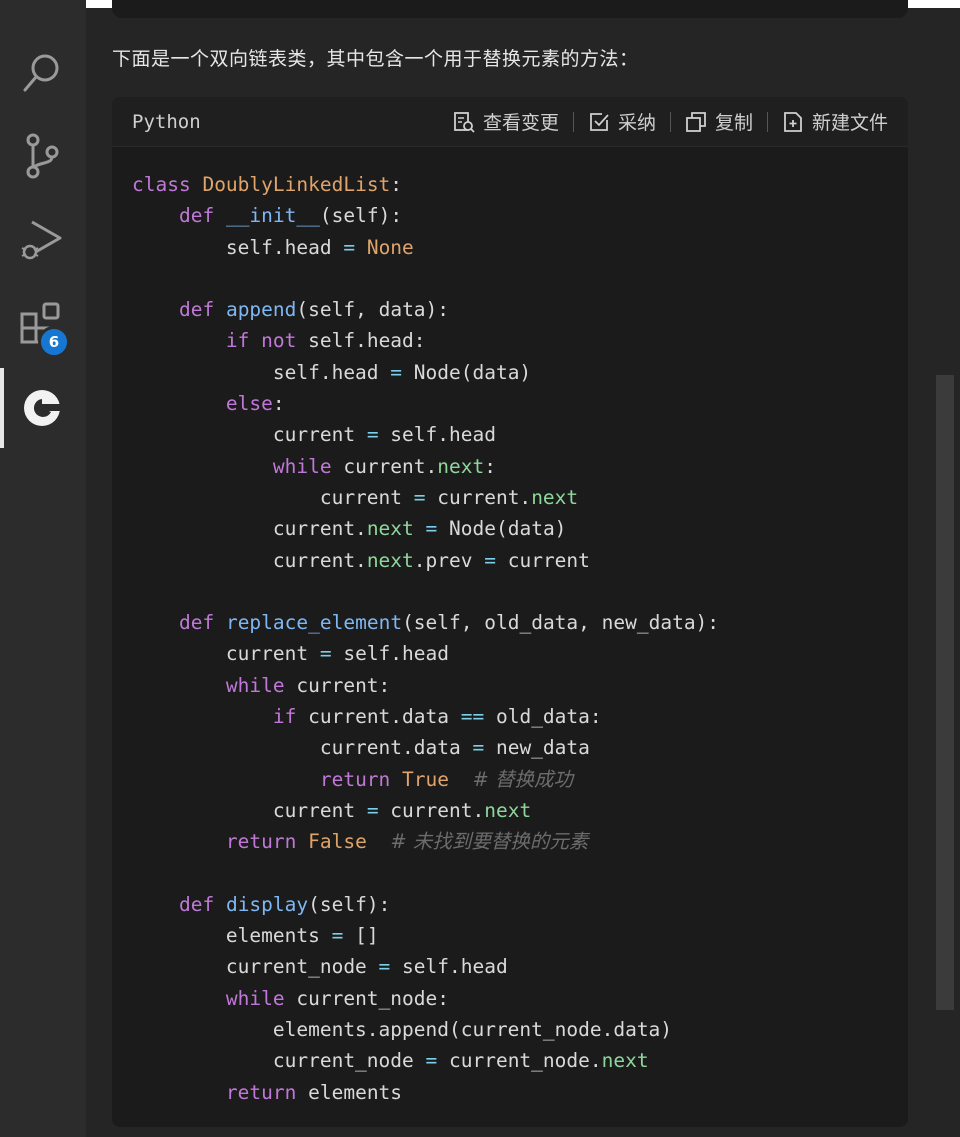 This screenshot has height=1137, width=960. I want to click on activity-bar: 6, so click(43, 568).